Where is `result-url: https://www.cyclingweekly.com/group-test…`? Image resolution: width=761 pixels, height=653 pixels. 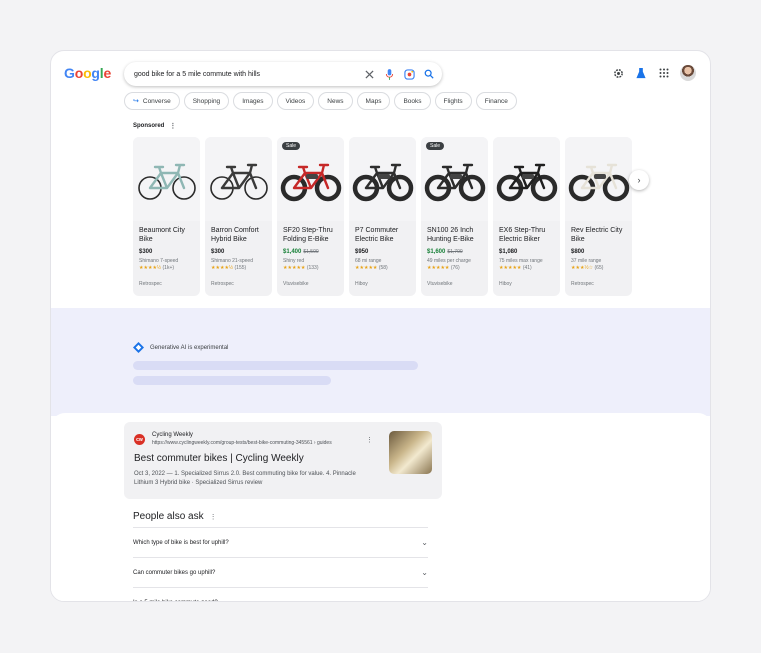 result-url: https://www.cyclingweekly.com/group-test… is located at coordinates (242, 443).